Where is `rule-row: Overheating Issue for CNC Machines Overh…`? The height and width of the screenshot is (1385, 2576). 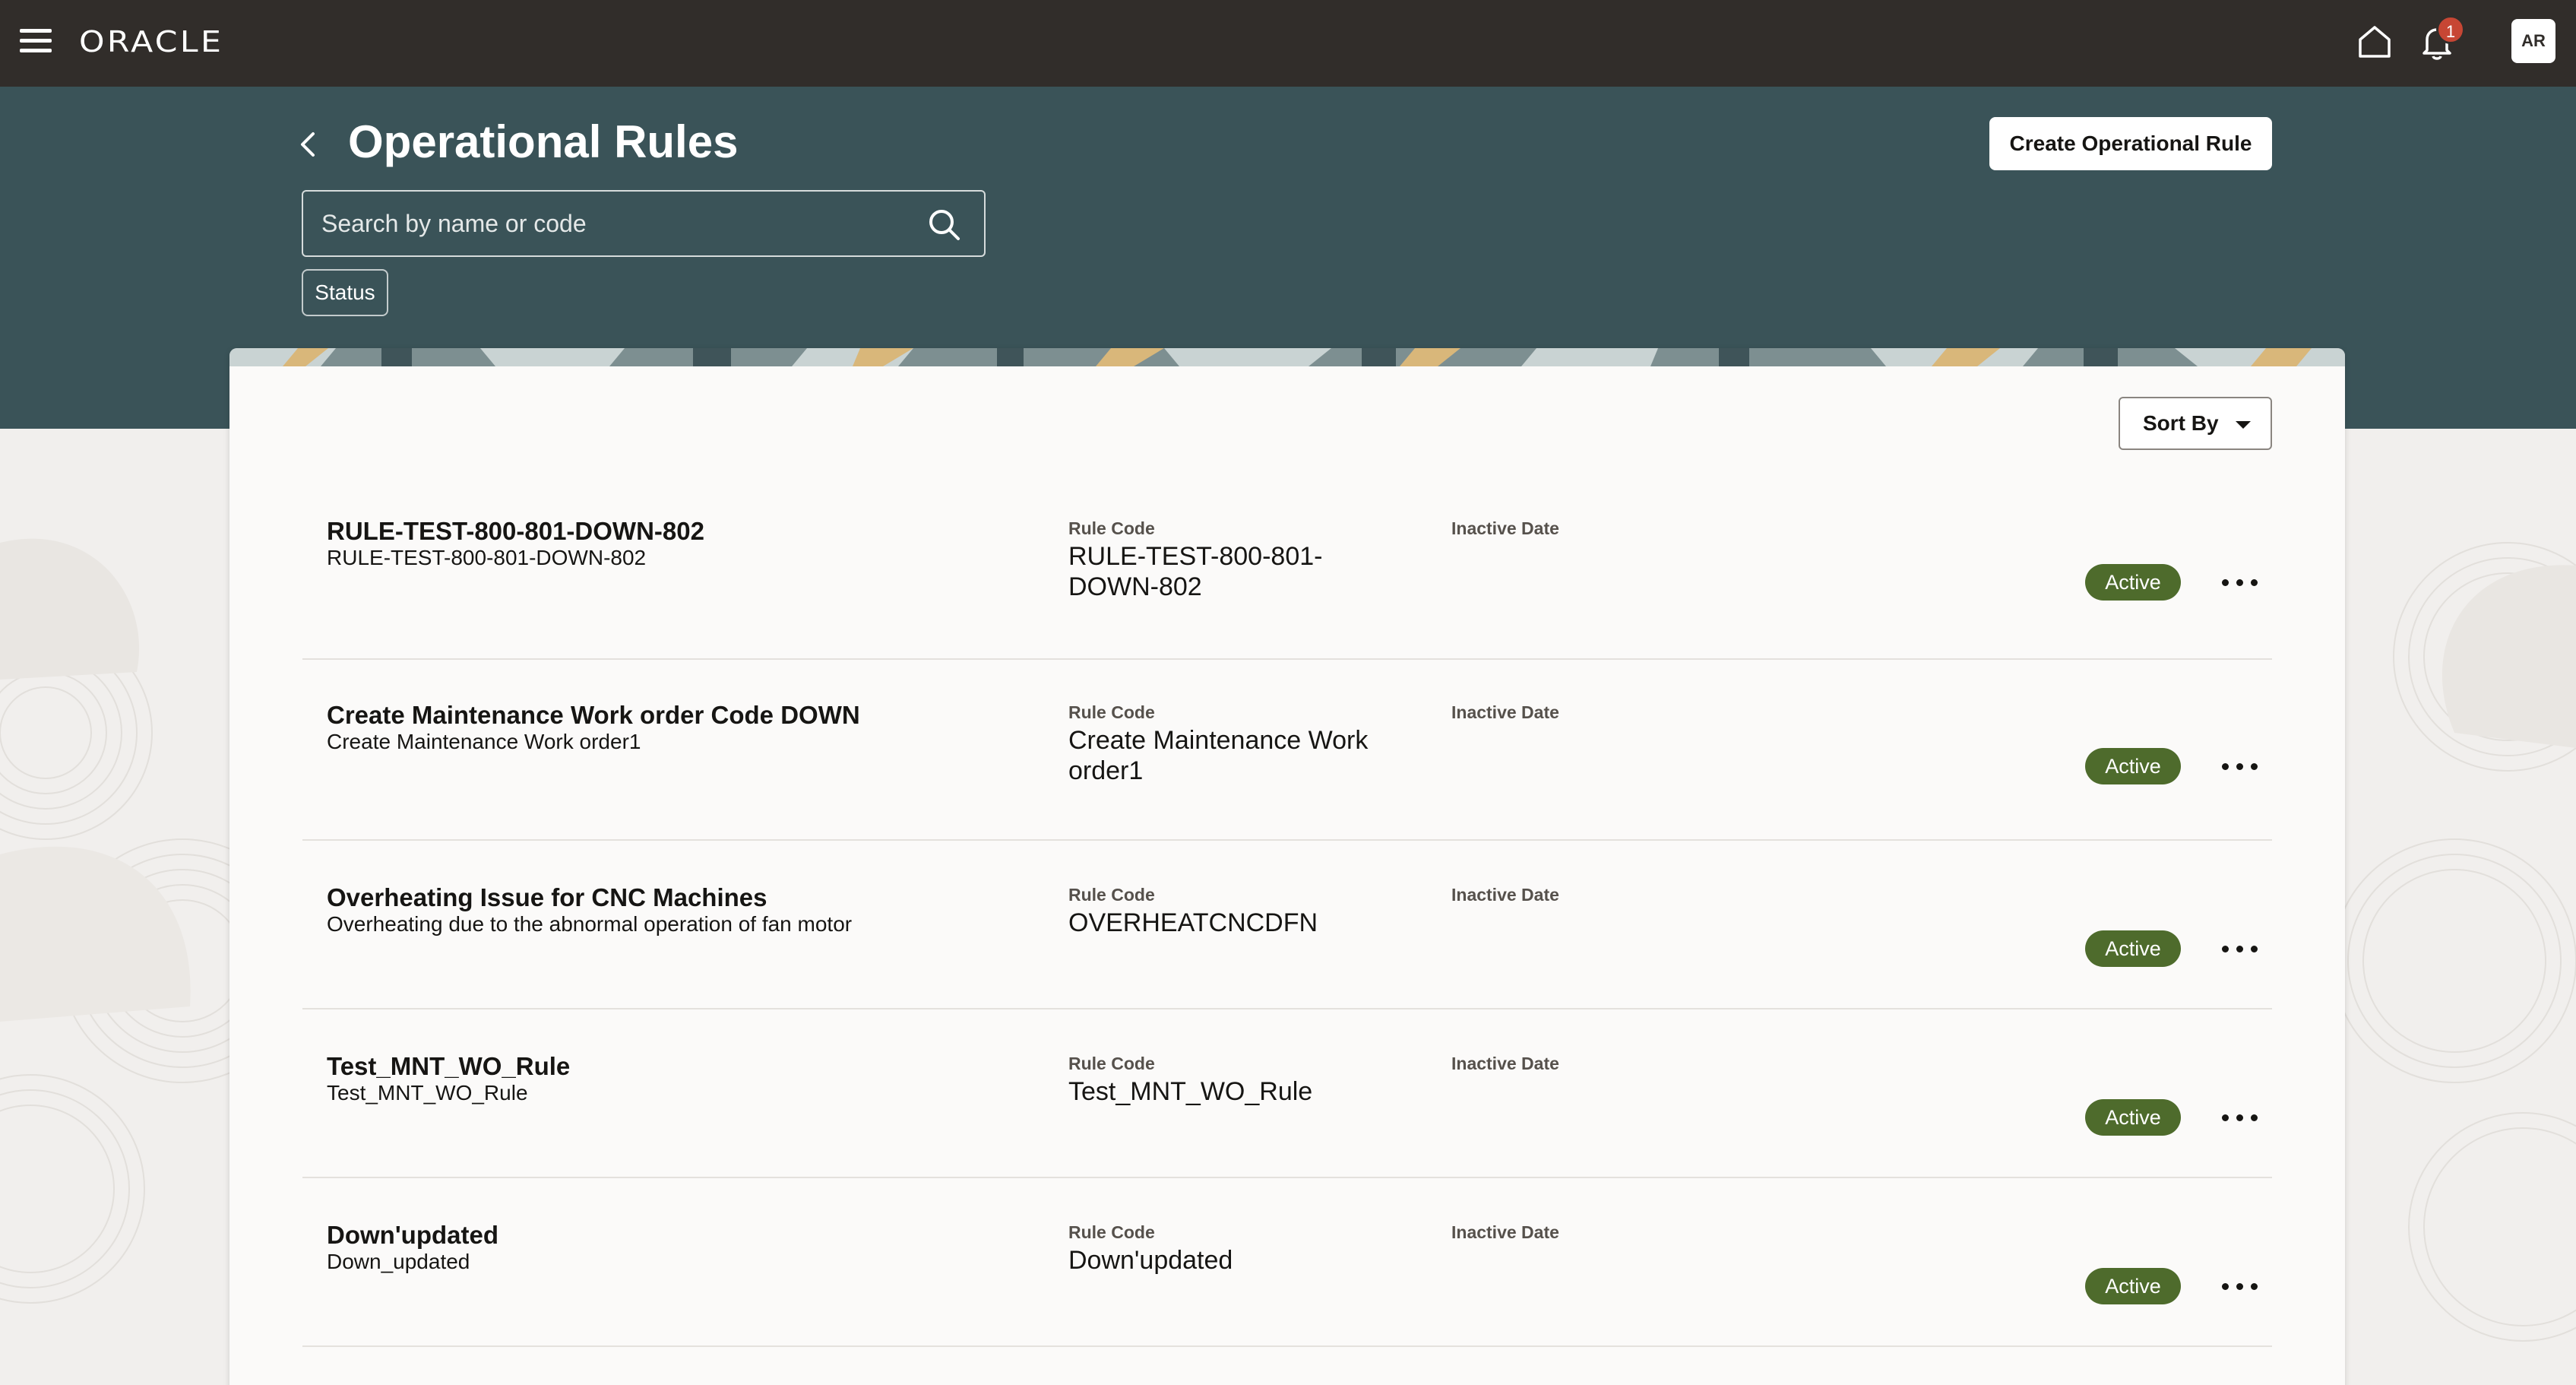 rule-row: Overheating Issue for CNC Machines Overh… is located at coordinates (1287, 925).